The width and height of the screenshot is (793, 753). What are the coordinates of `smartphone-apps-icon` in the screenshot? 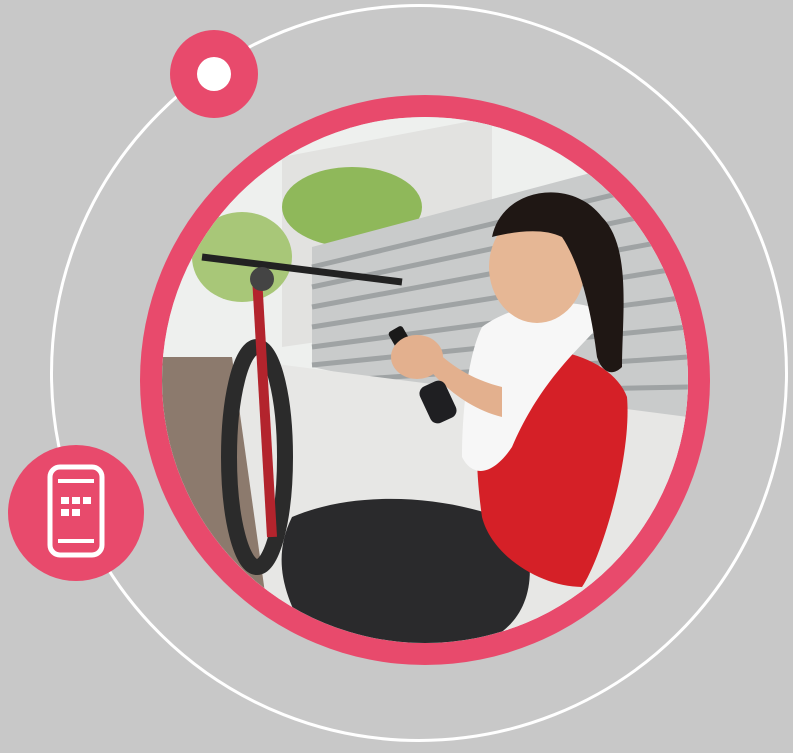 It's located at (76, 513).